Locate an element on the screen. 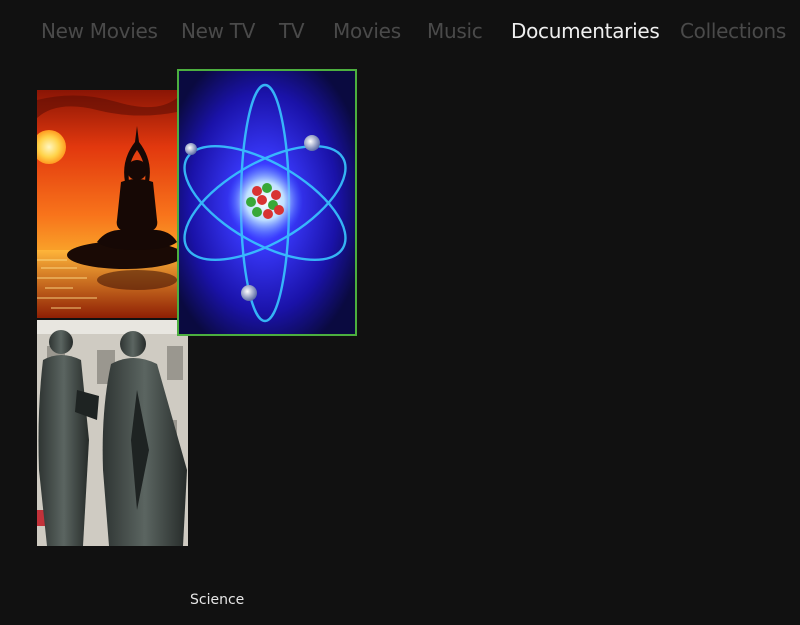 The image size is (800, 625). poster-tile-science is located at coordinates (267, 202).